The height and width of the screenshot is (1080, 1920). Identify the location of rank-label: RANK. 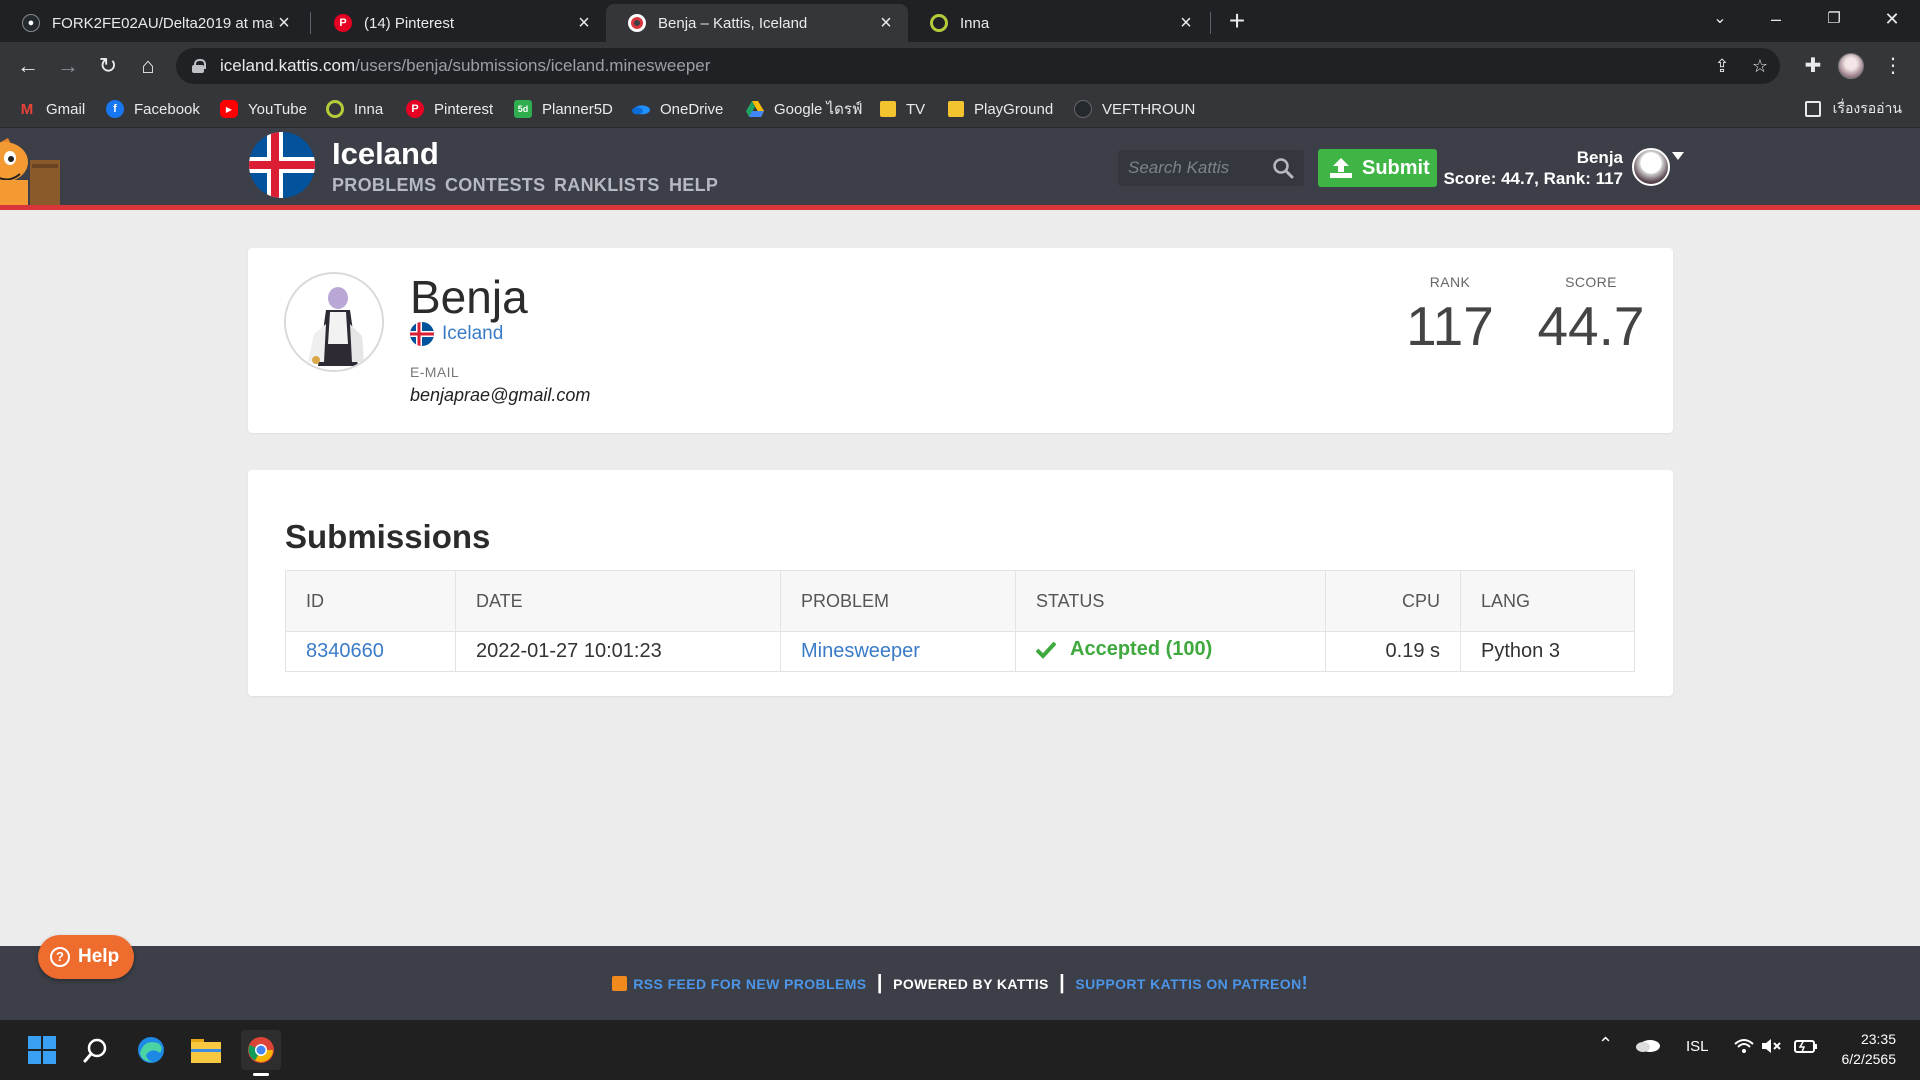
(1450, 282).